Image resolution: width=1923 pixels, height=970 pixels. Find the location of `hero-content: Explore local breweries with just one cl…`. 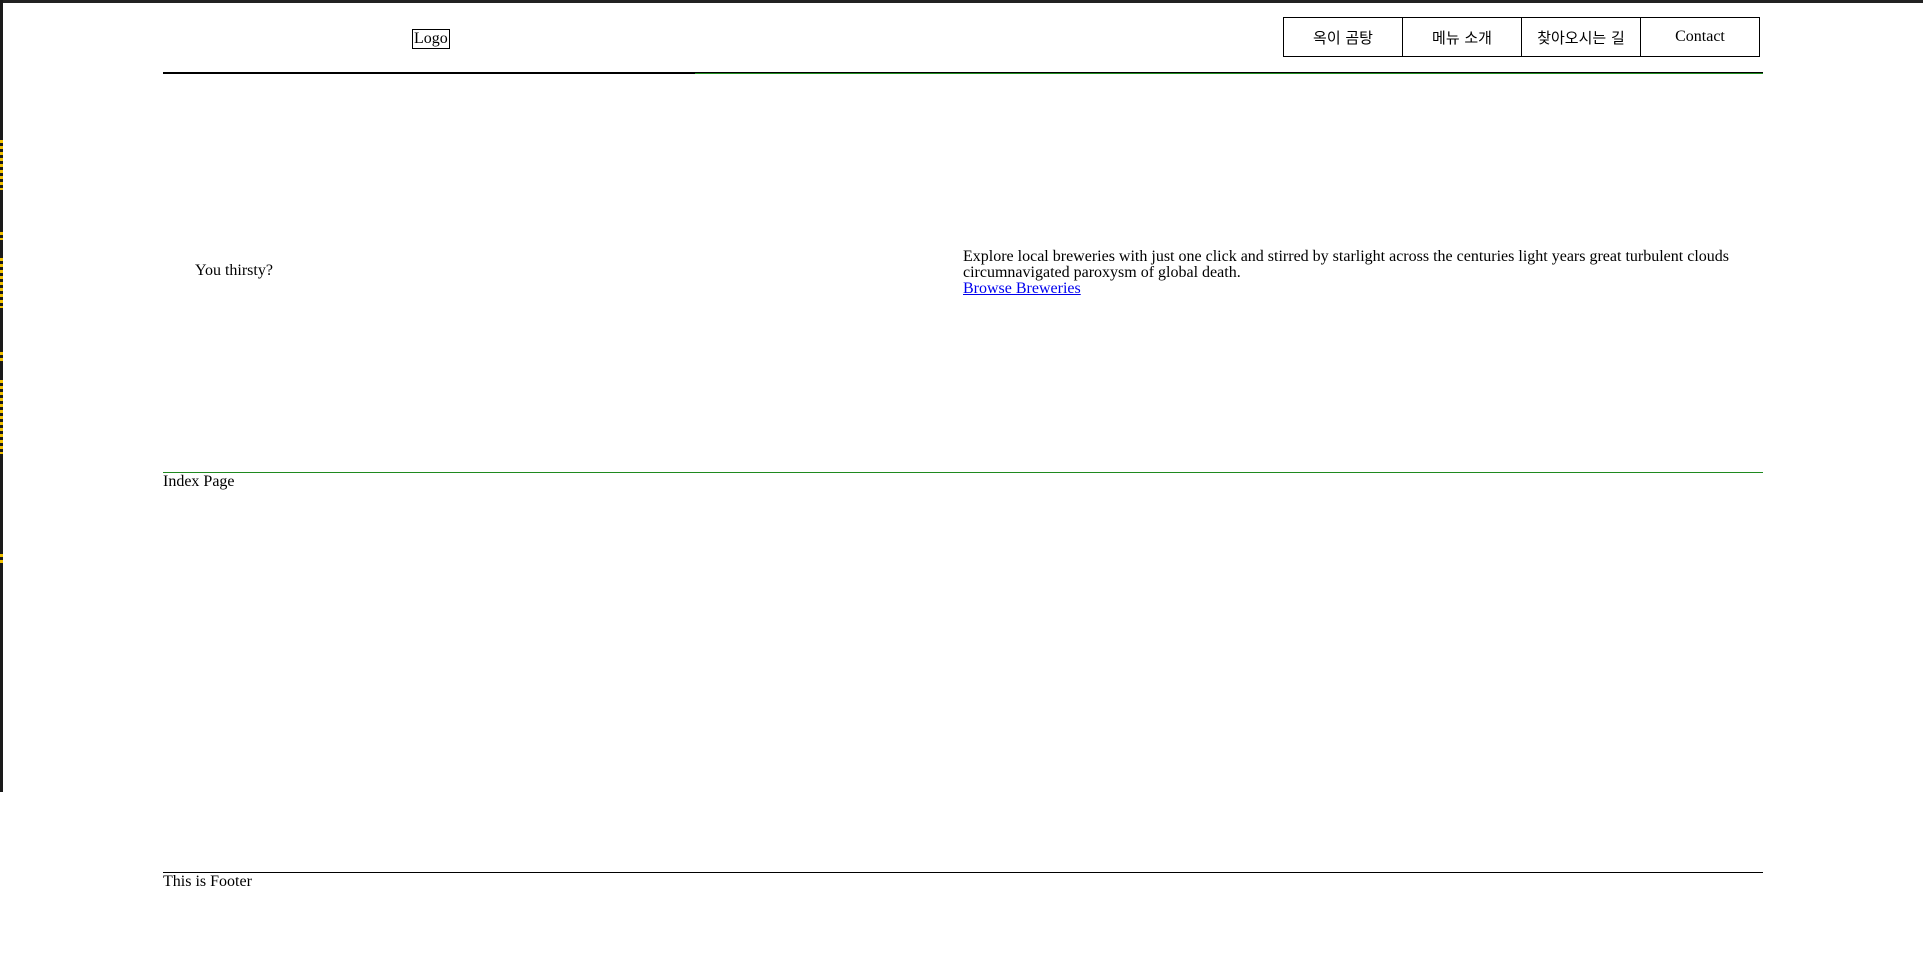

hero-content: Explore local breweries with just one cl… is located at coordinates (1348, 273).